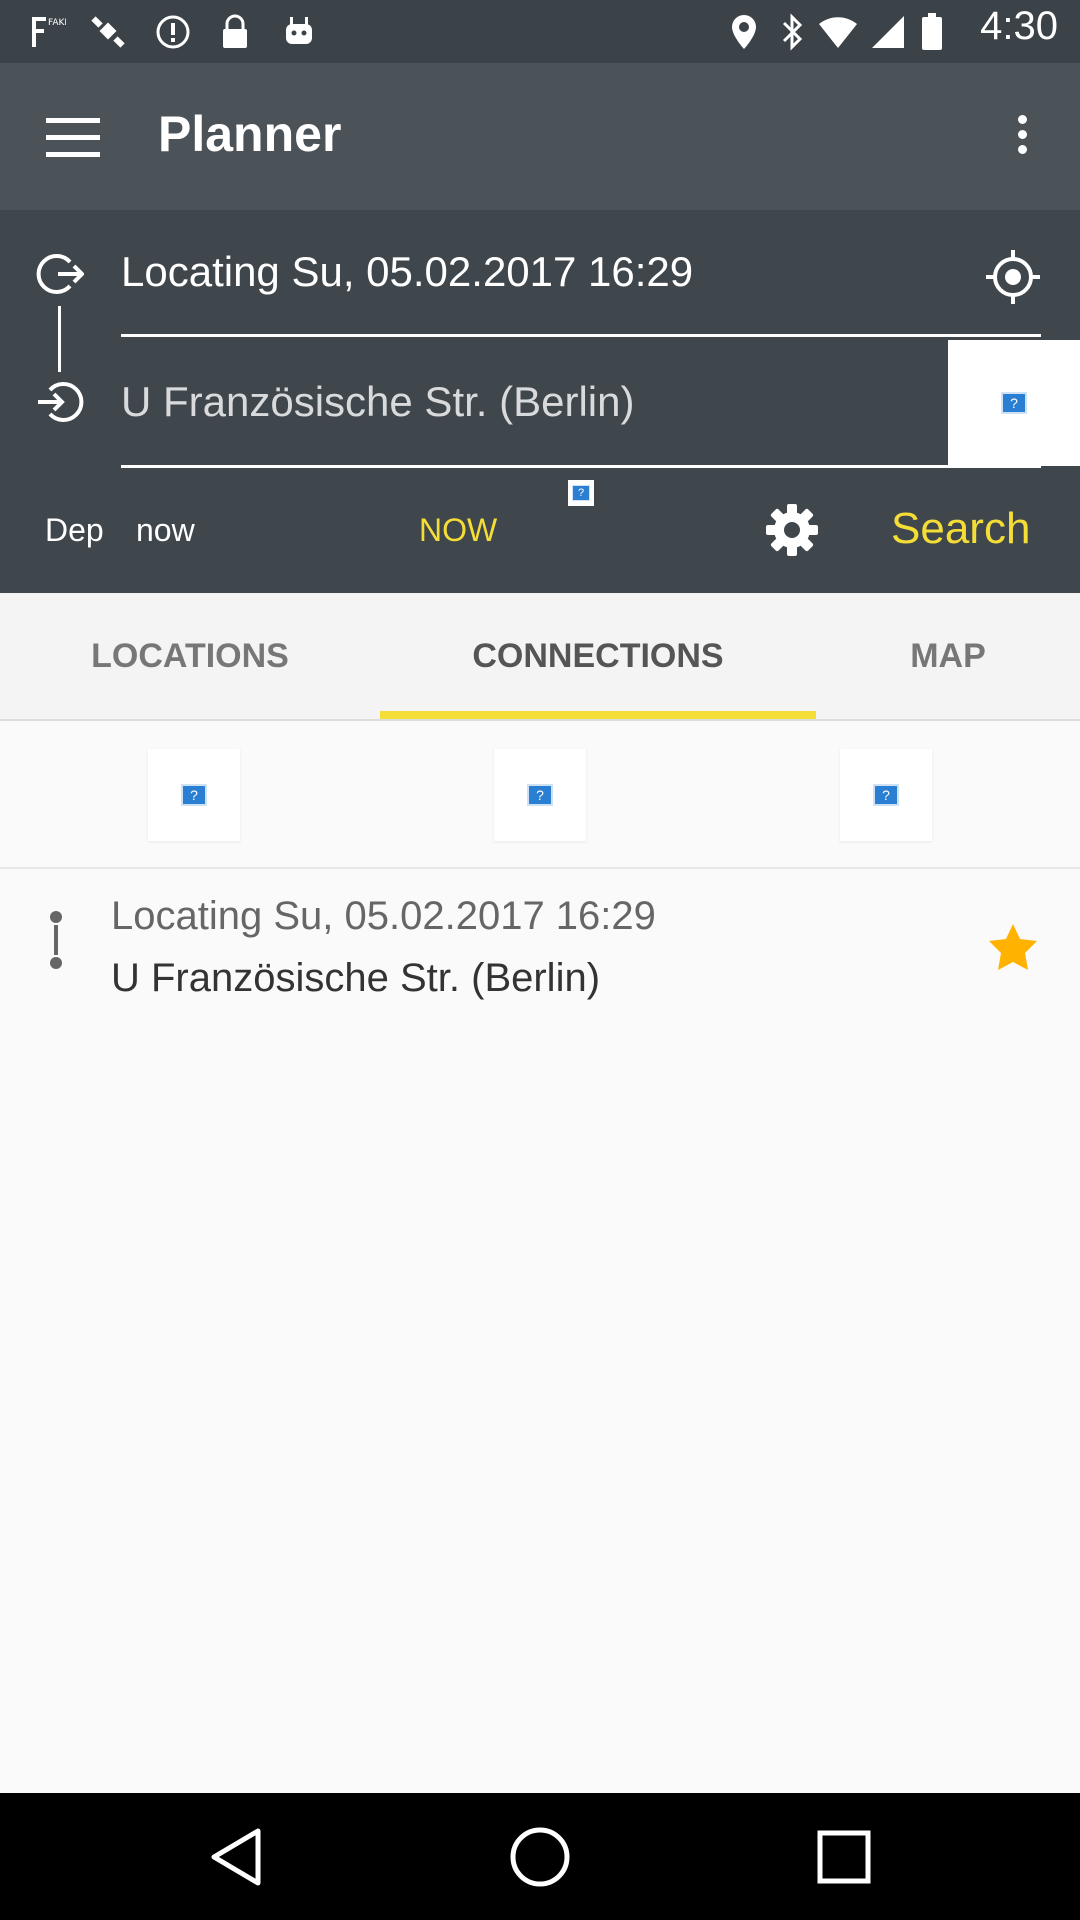  I want to click on hamburger-menu-icon, so click(73, 138).